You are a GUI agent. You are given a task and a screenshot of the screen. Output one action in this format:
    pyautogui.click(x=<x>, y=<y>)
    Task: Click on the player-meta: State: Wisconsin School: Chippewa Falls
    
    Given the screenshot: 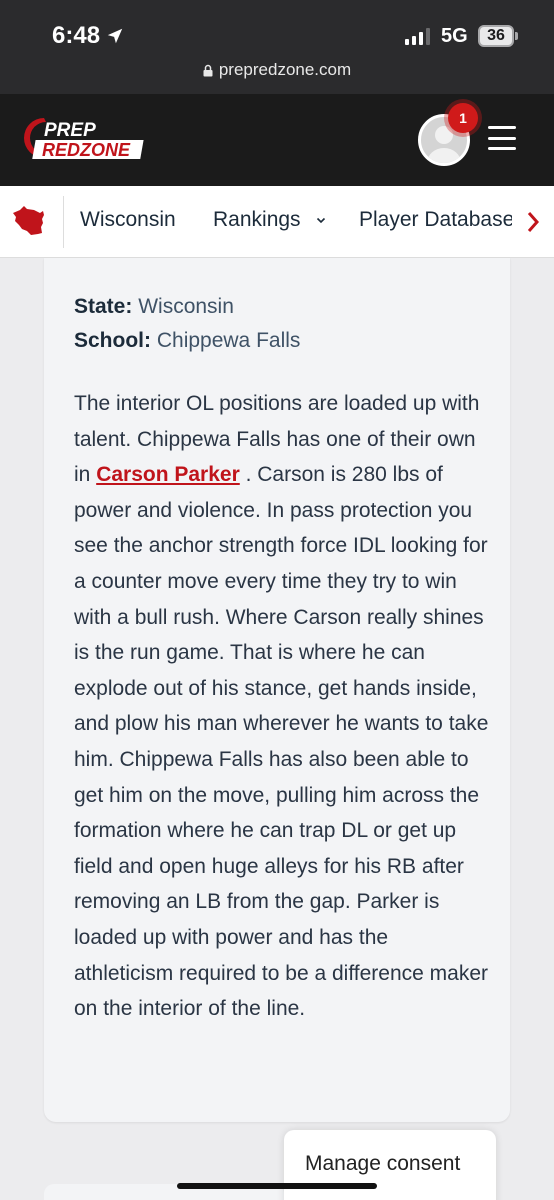 What is the action you would take?
    pyautogui.click(x=187, y=324)
    